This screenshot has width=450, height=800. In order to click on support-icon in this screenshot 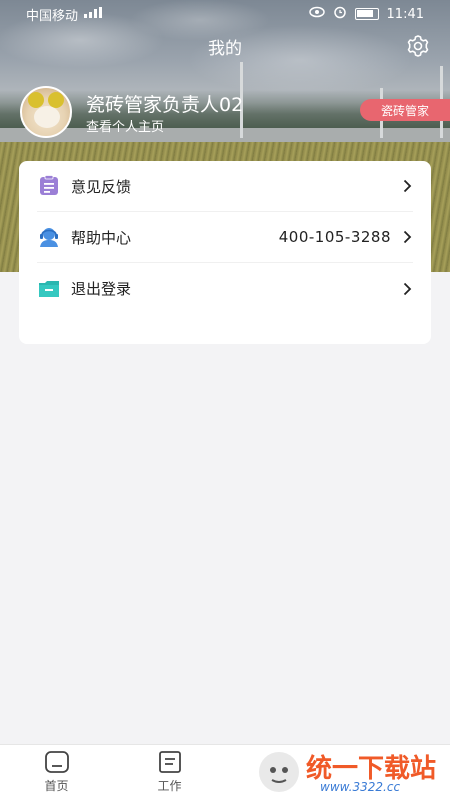, I will do `click(49, 237)`.